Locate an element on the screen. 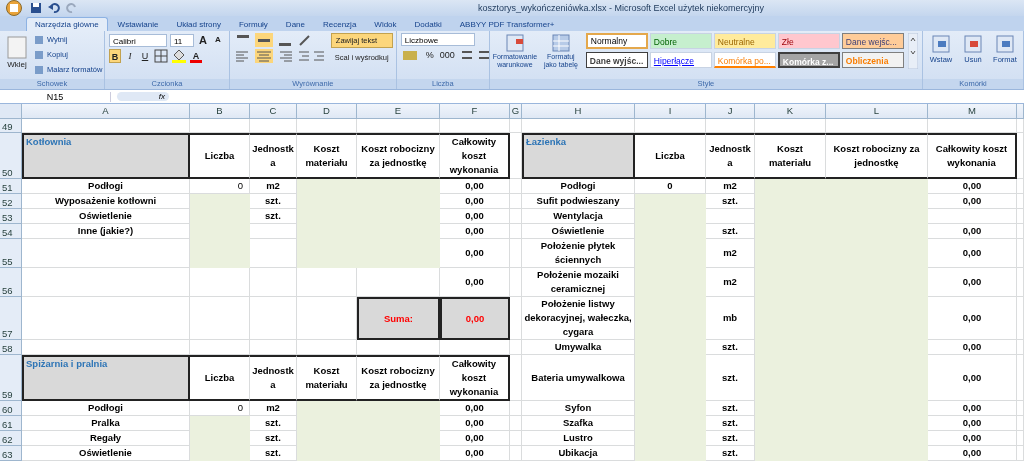 The image size is (1024, 465). name-box: N15 is located at coordinates (55, 96).